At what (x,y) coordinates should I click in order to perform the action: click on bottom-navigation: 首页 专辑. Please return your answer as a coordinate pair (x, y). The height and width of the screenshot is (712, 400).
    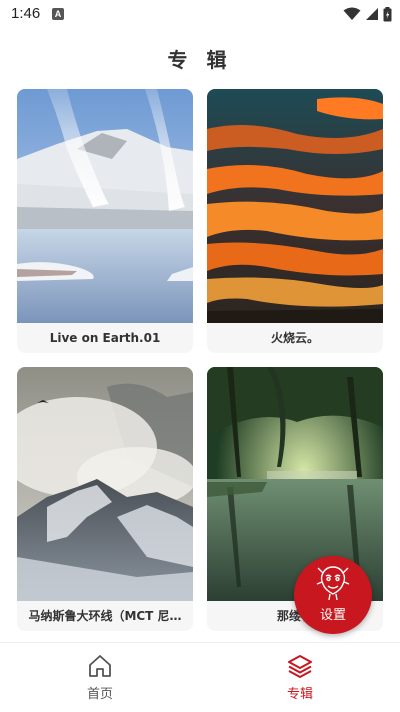
    Looking at the image, I should click on (200, 677).